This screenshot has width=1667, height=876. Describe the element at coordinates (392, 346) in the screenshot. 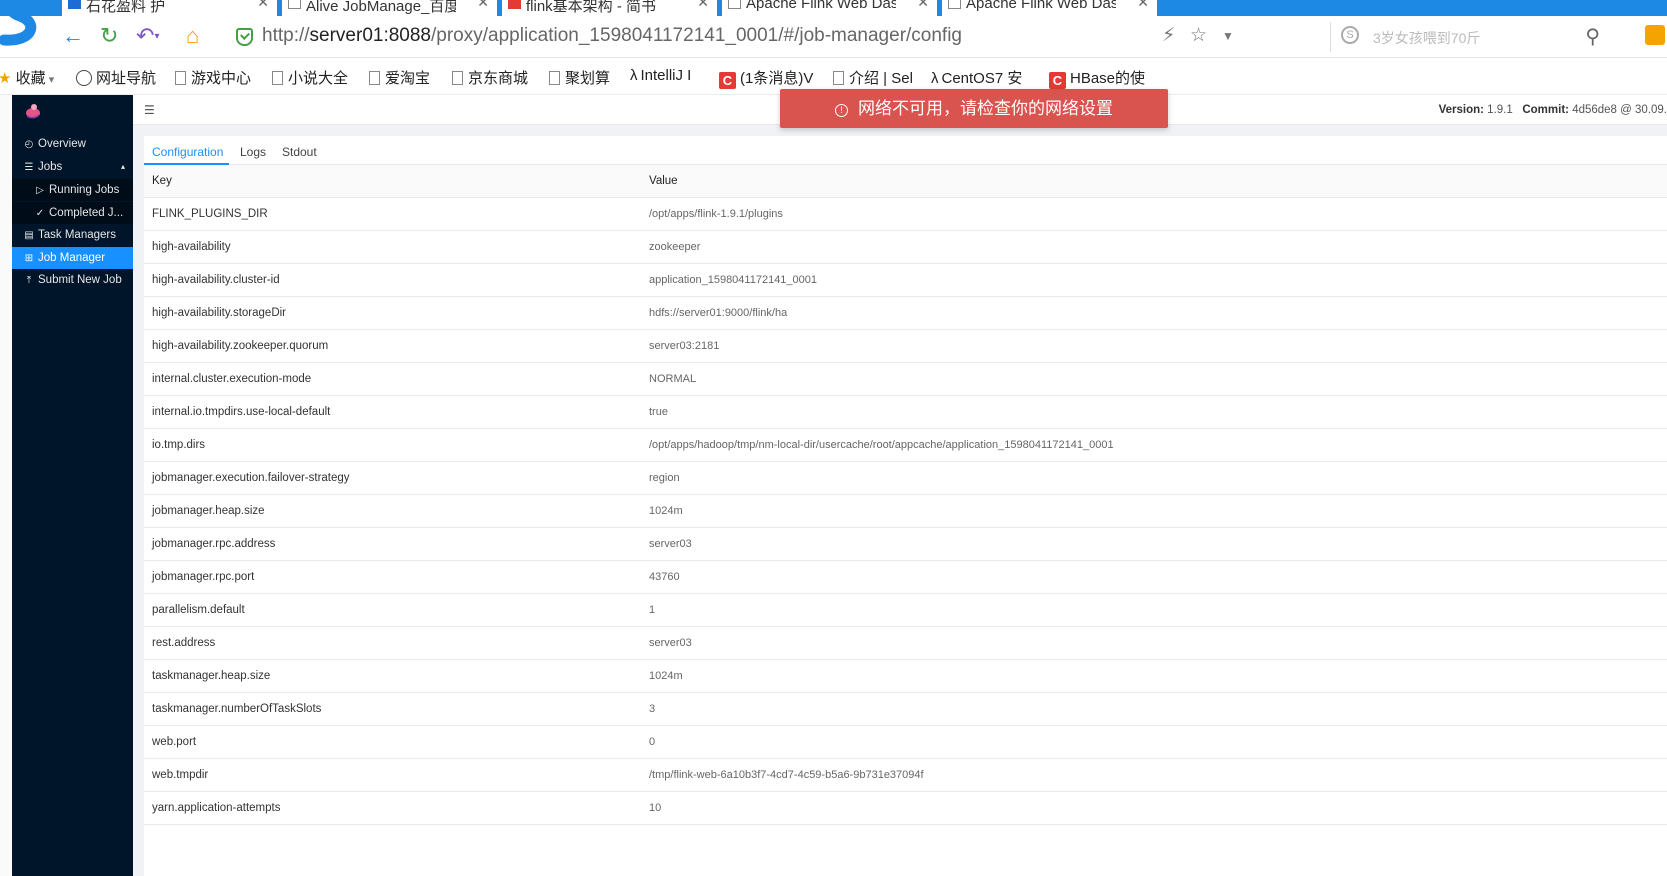

I see `config-key-cell: high-availability.zookeeper.quorum` at that location.